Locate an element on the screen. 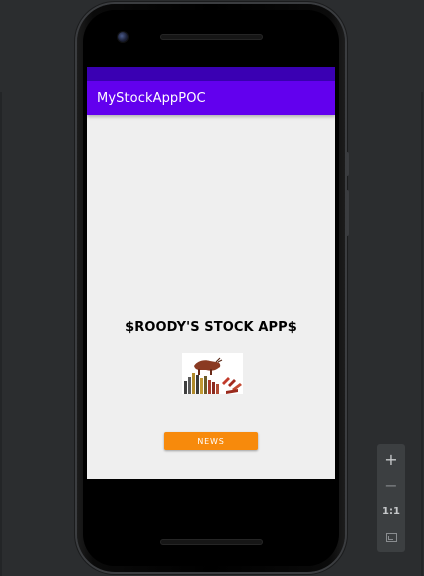 The height and width of the screenshot is (576, 424). left-edge-divider is located at coordinates (1, 334).